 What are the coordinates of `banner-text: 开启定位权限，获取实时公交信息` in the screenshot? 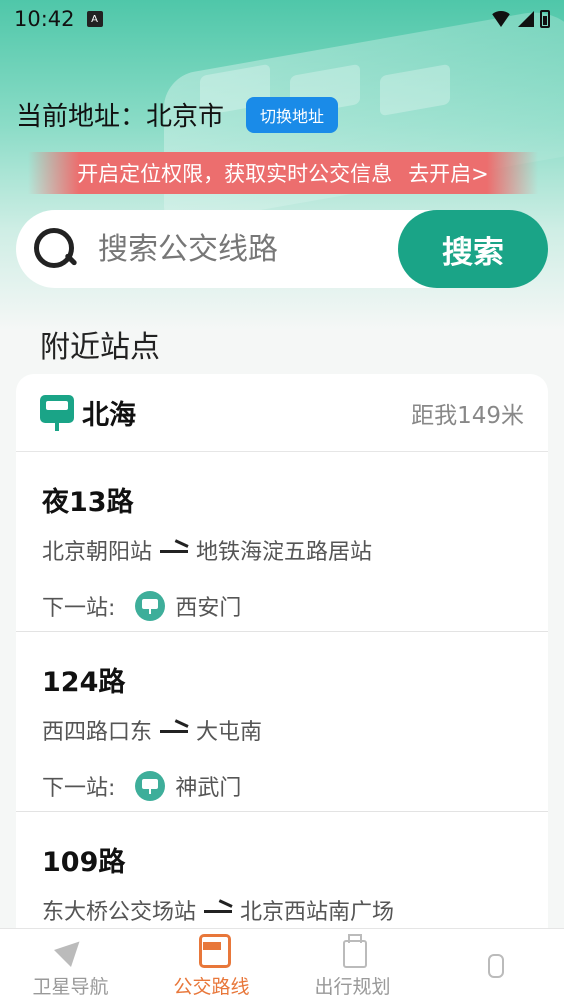 It's located at (235, 174).